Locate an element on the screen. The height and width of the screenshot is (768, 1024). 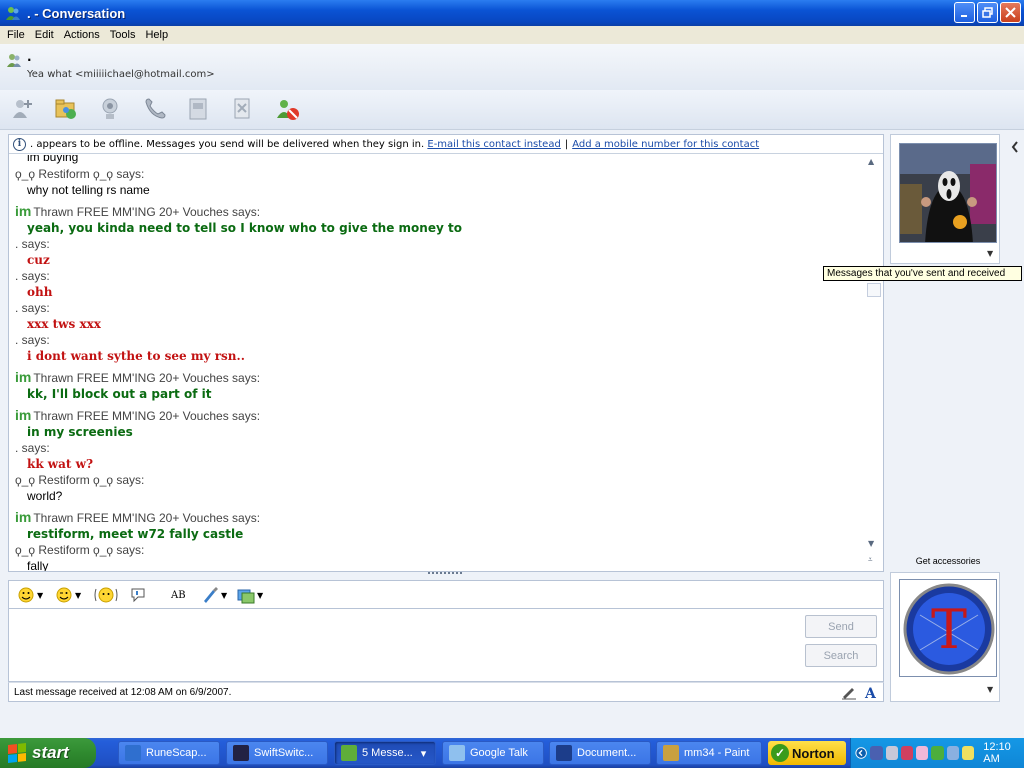
chevron-down-icon: ▼ is located at coordinates (260, 595).